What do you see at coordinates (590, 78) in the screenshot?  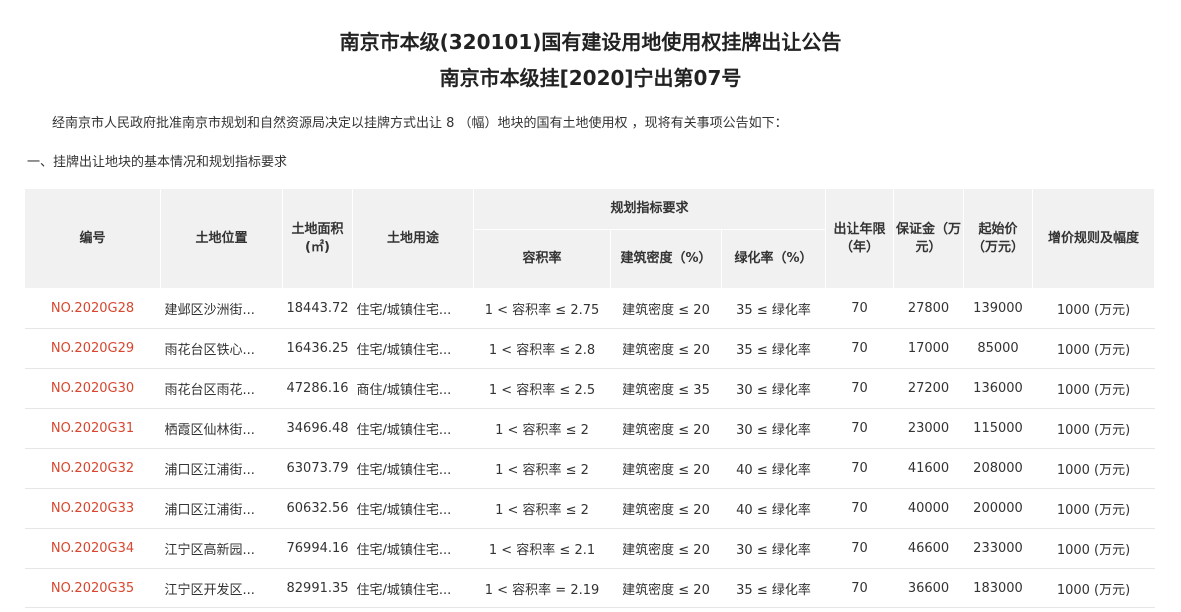 I see `announcement-number: 南京市本级挂[2020]宁出第07号` at bounding box center [590, 78].